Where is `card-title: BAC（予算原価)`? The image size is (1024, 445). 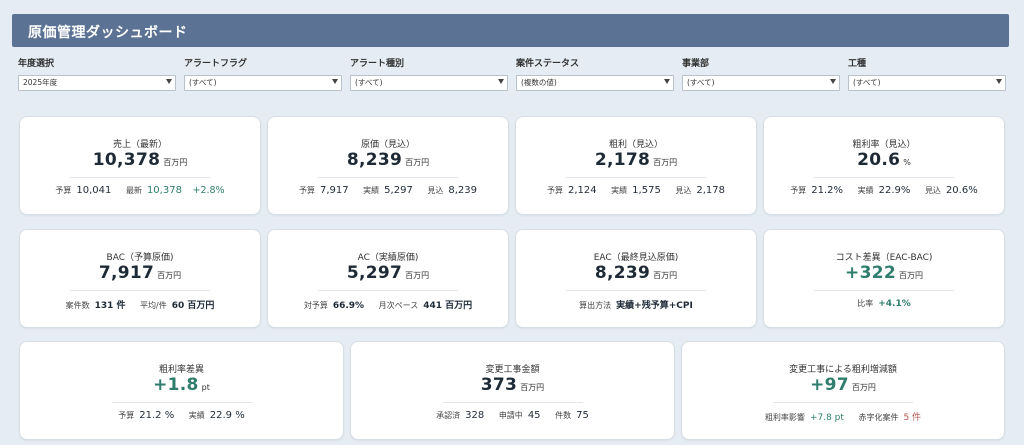
card-title: BAC（予算原価) is located at coordinates (140, 258).